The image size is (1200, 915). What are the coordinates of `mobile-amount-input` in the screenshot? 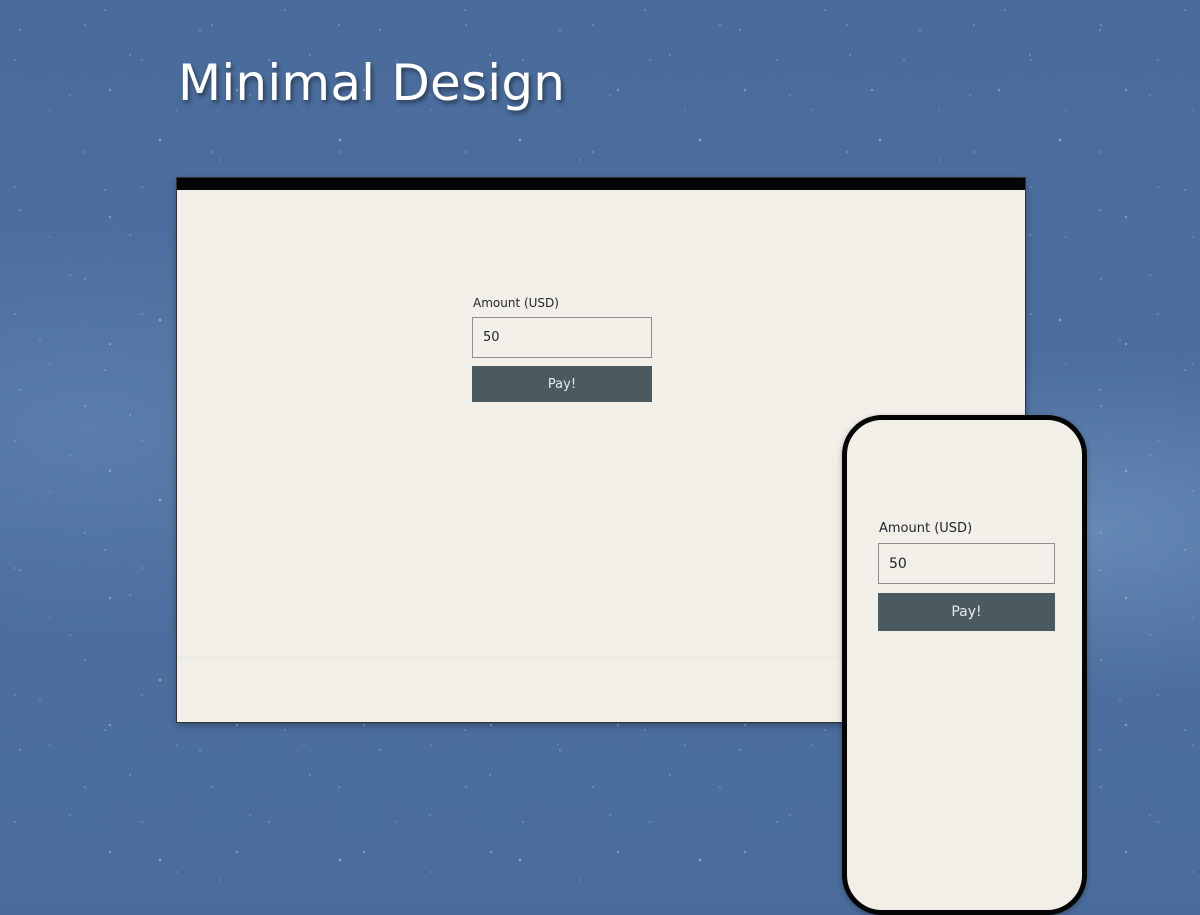 It's located at (966, 563).